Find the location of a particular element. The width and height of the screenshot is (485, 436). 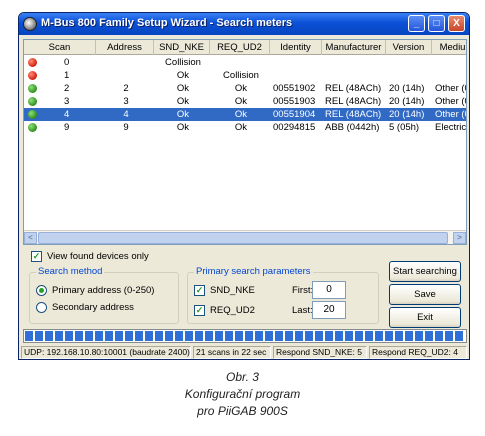

cell-identity: 00551902 is located at coordinates (294, 88).